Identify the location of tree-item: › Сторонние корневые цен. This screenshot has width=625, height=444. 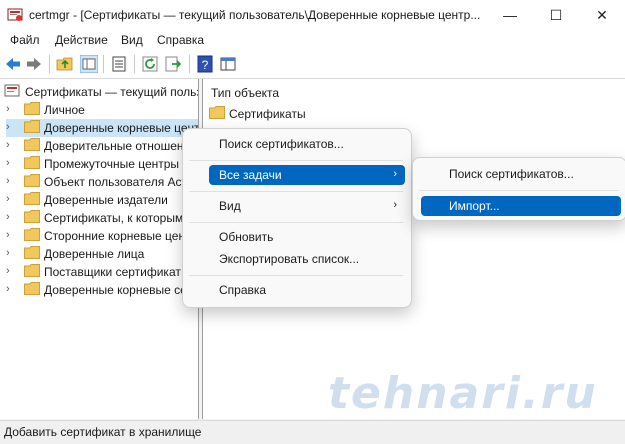
(102, 236).